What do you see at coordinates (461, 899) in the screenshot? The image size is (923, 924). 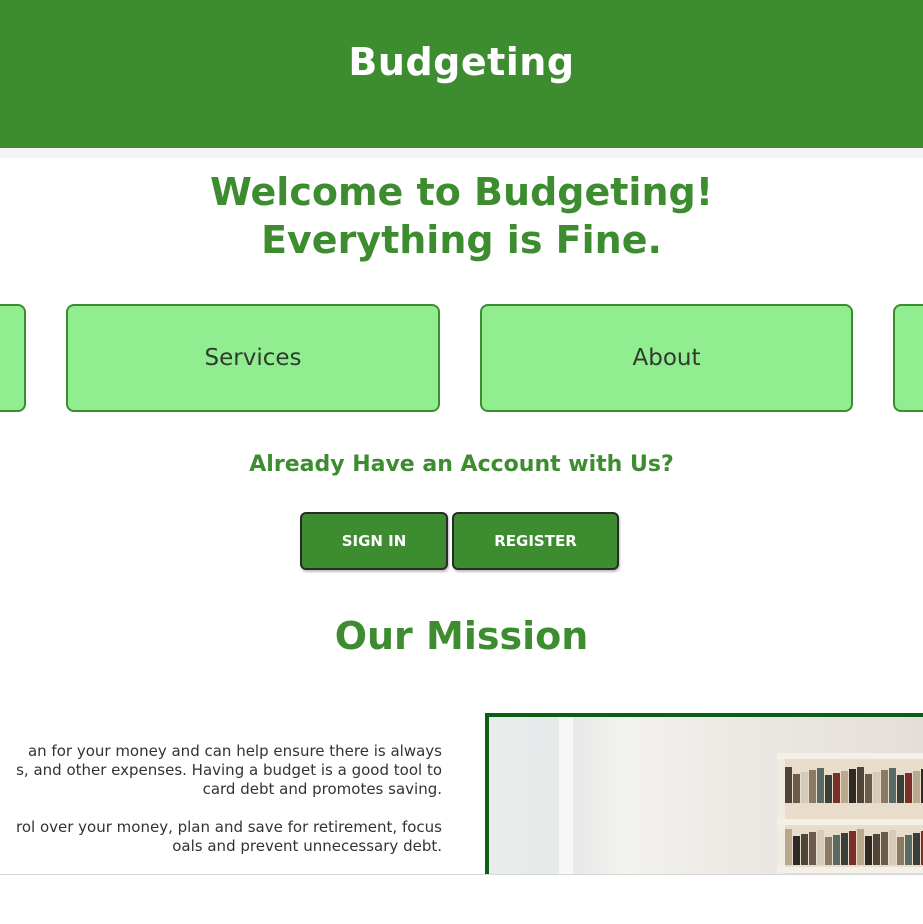 I see `page-bottom` at bounding box center [461, 899].